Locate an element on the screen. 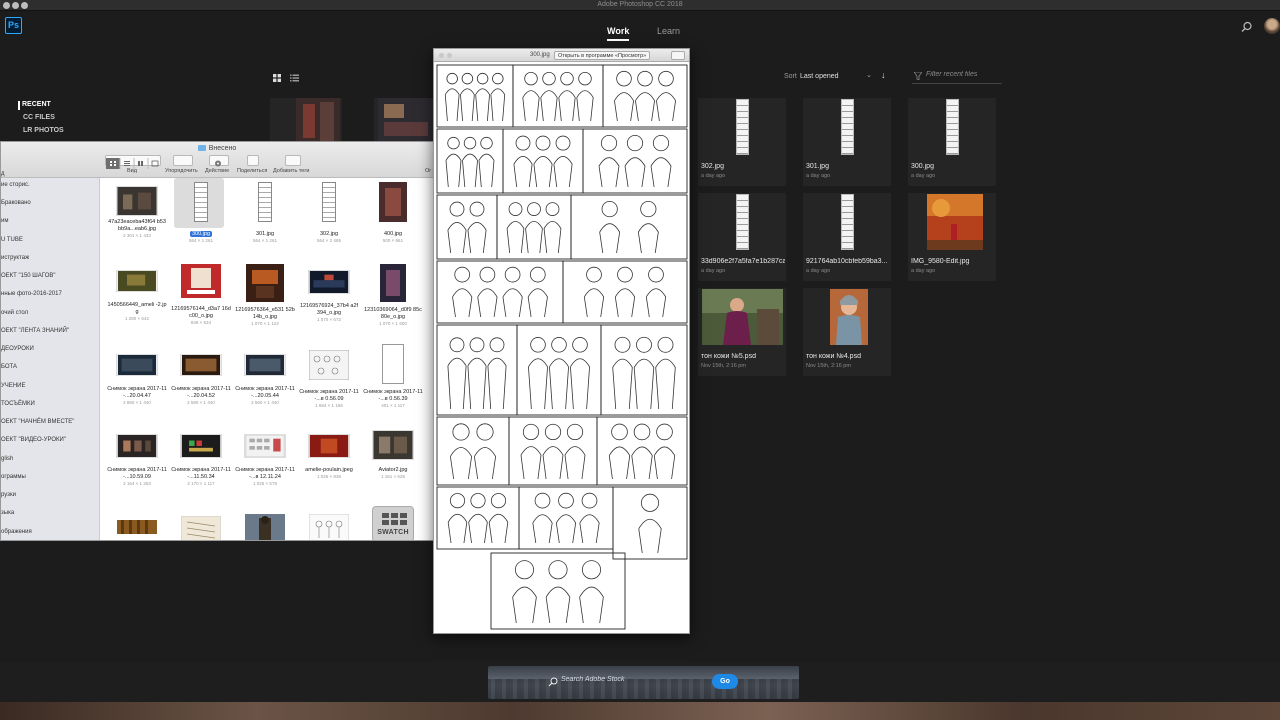  view-mode-segmented is located at coordinates (133, 162).